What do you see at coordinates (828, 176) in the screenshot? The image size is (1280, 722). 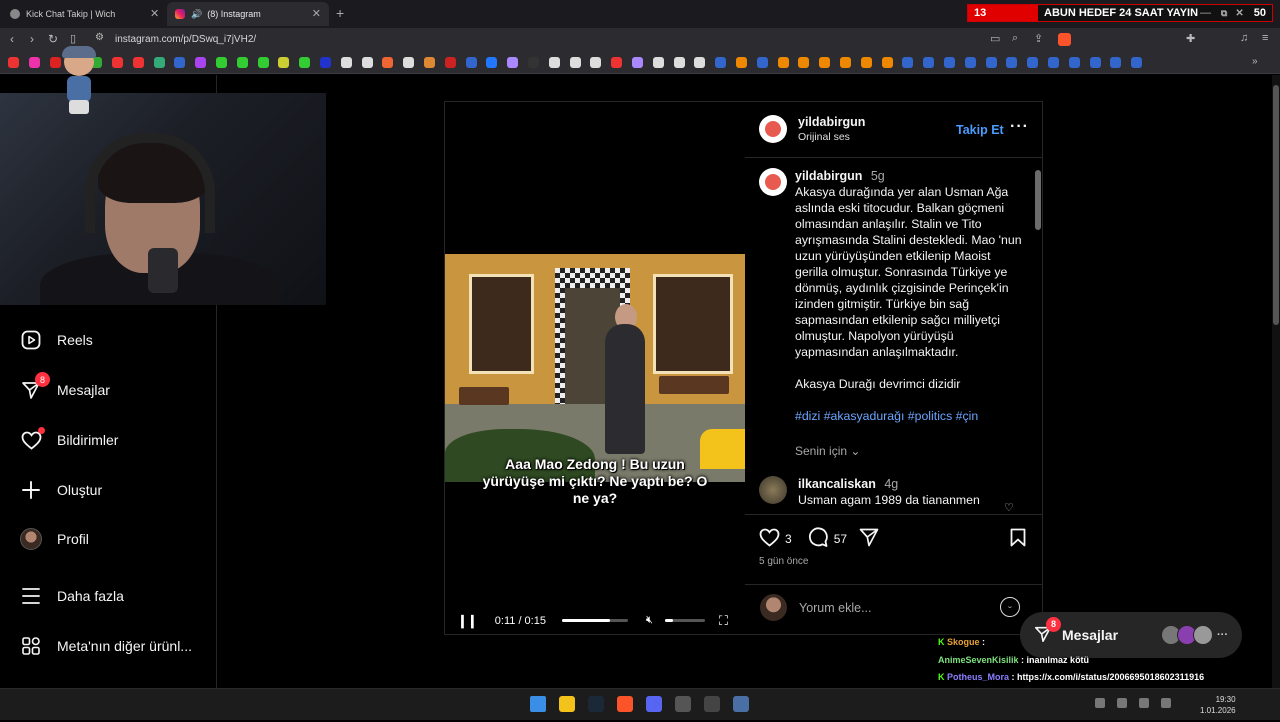 I see `caption-author: yildabirgun` at bounding box center [828, 176].